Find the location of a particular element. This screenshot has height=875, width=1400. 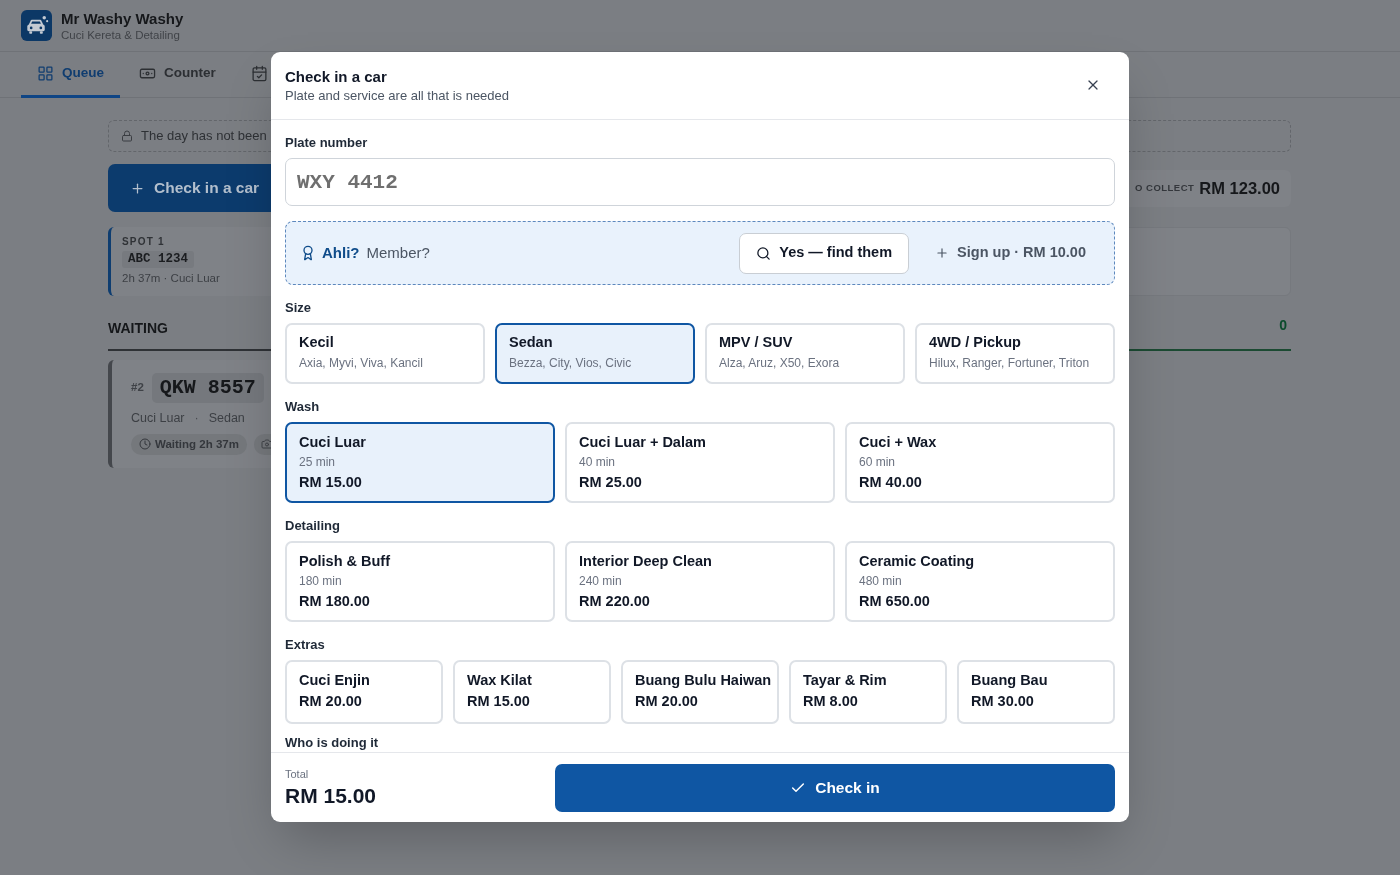

option-name: Polish & Buff is located at coordinates (345, 561).